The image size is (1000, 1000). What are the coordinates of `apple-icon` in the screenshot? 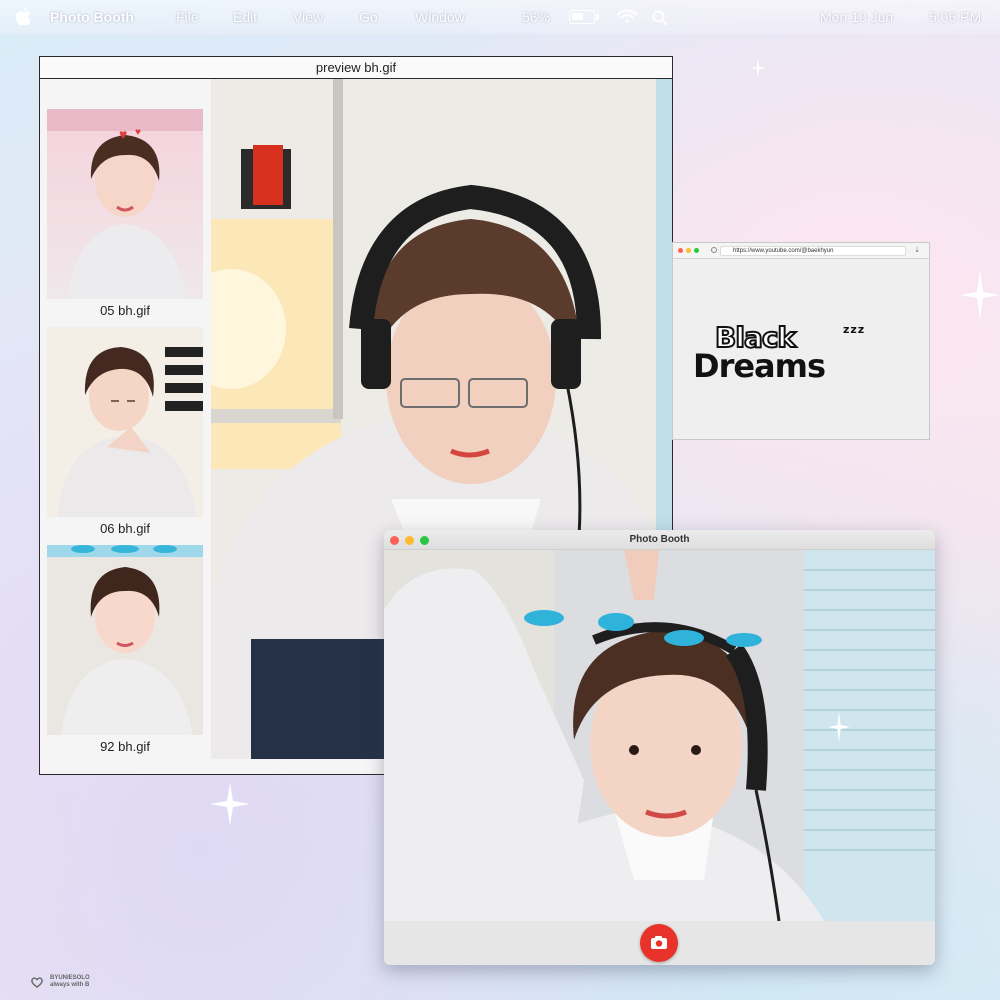 It's located at (23, 16).